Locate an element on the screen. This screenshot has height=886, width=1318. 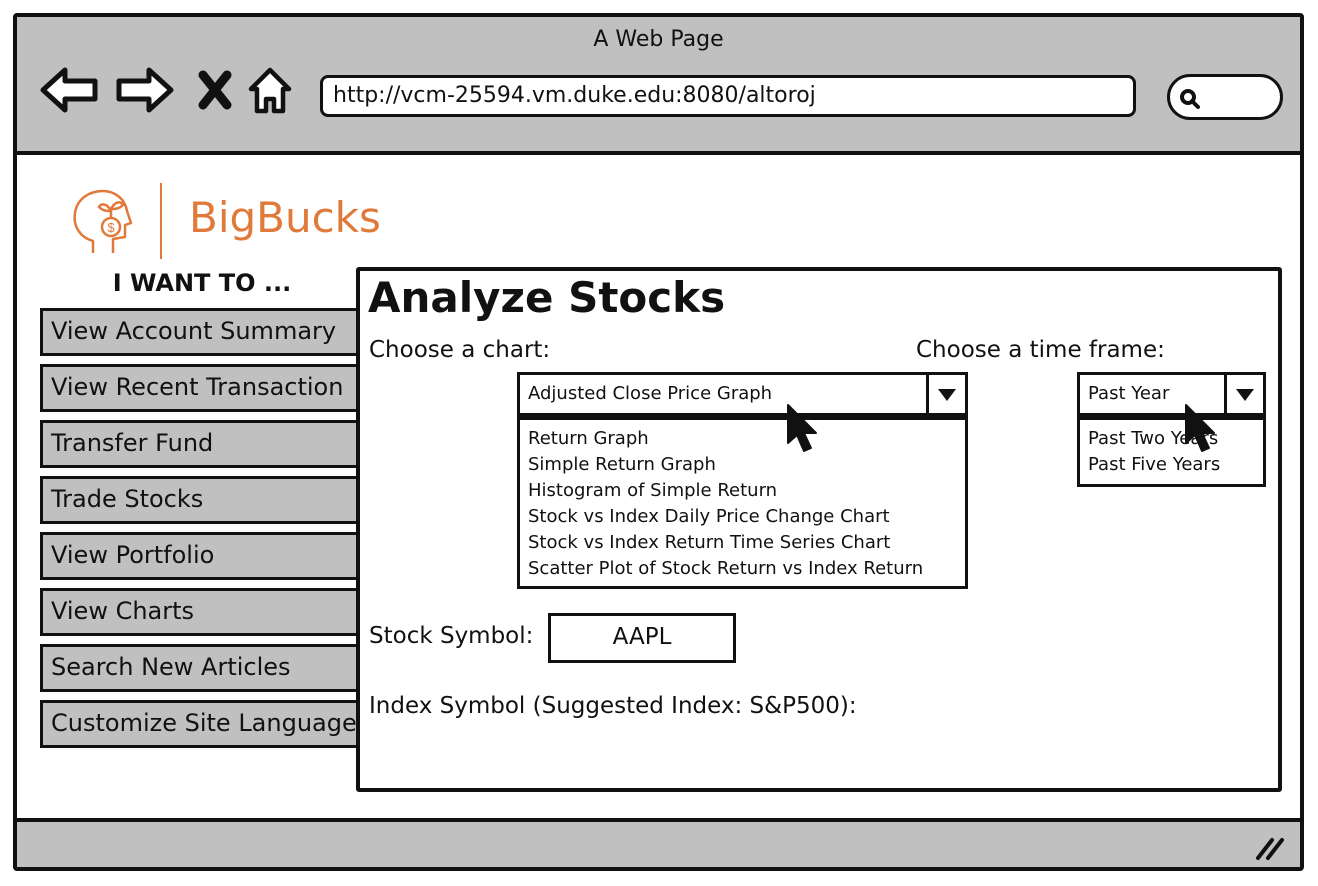
timeframe-label: Choose a time frame: is located at coordinates (1040, 350).